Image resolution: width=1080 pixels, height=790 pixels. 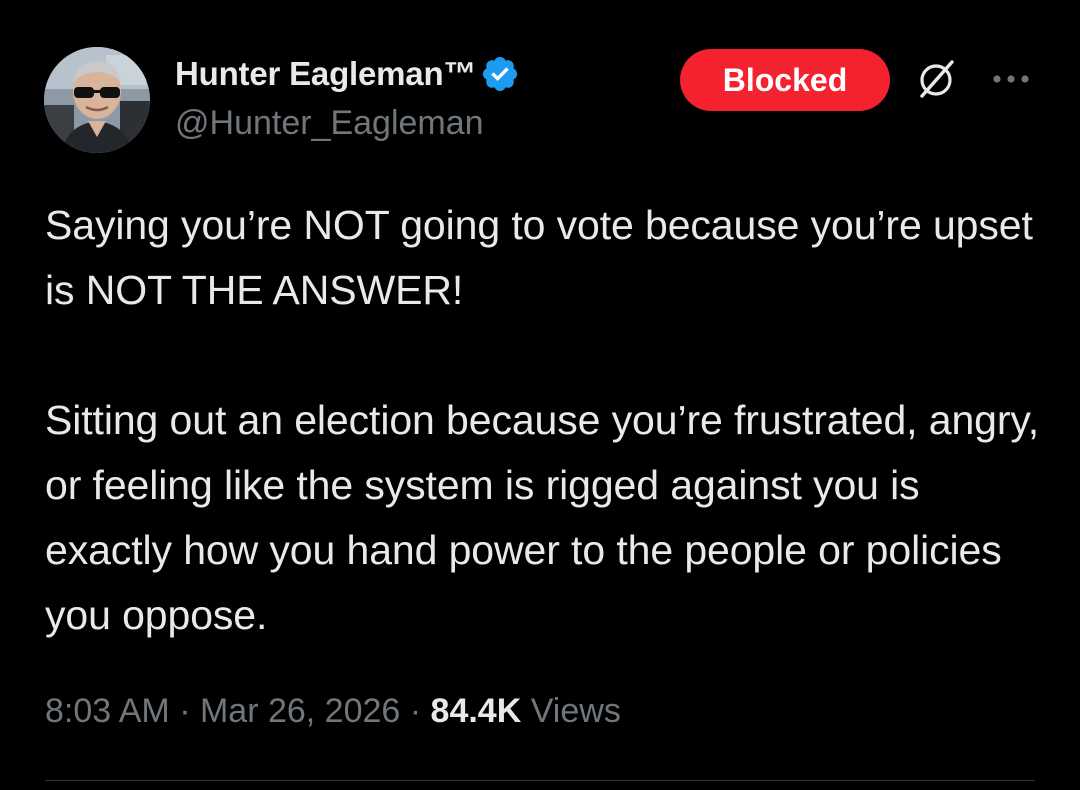 What do you see at coordinates (1011, 79) in the screenshot?
I see `more-options-icon` at bounding box center [1011, 79].